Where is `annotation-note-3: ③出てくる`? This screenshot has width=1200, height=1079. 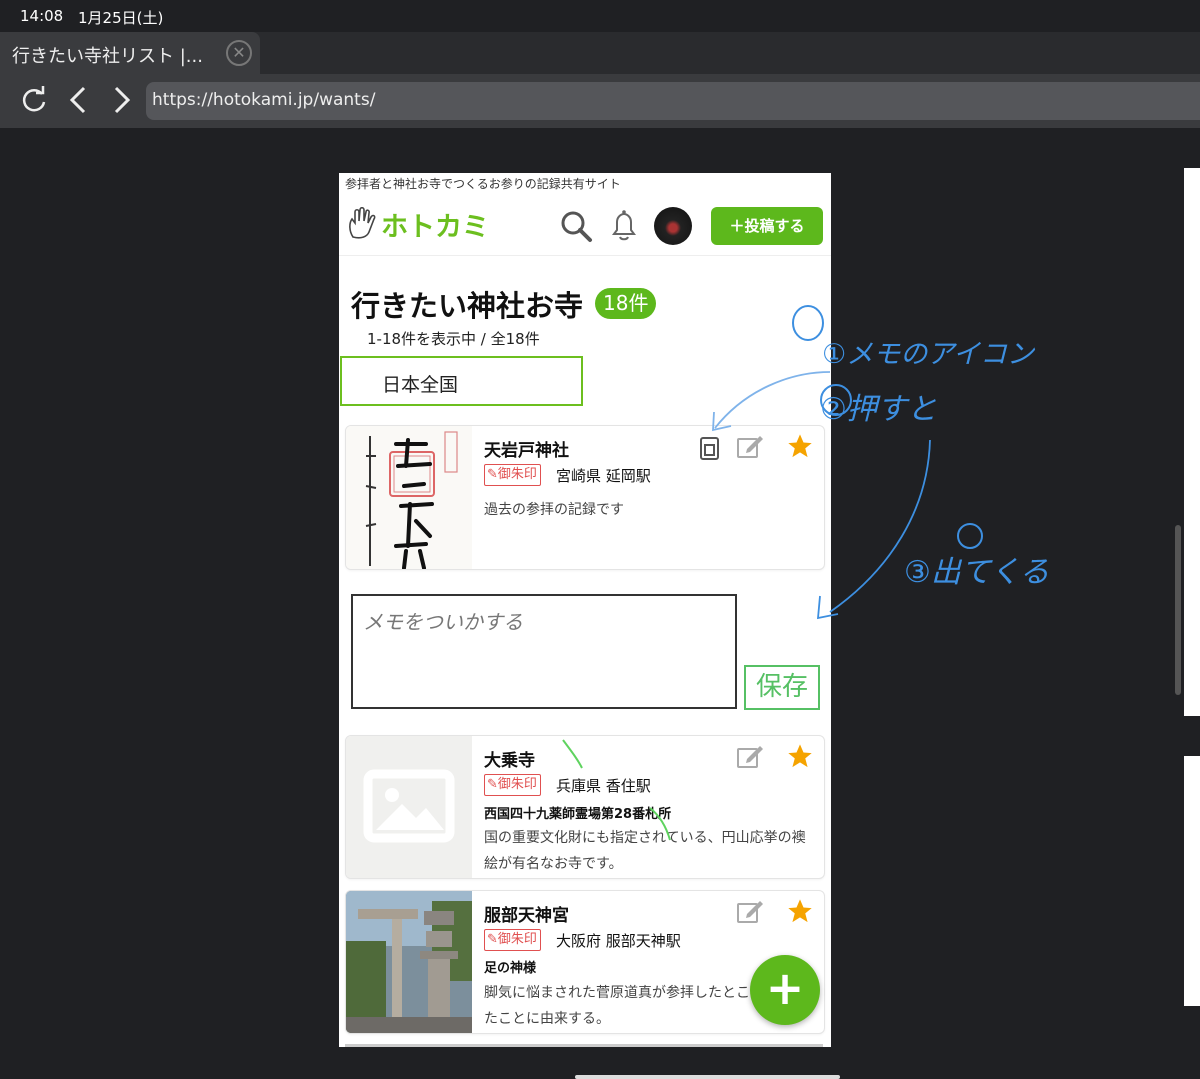
annotation-note-3: ③出てくる is located at coordinates (977, 572).